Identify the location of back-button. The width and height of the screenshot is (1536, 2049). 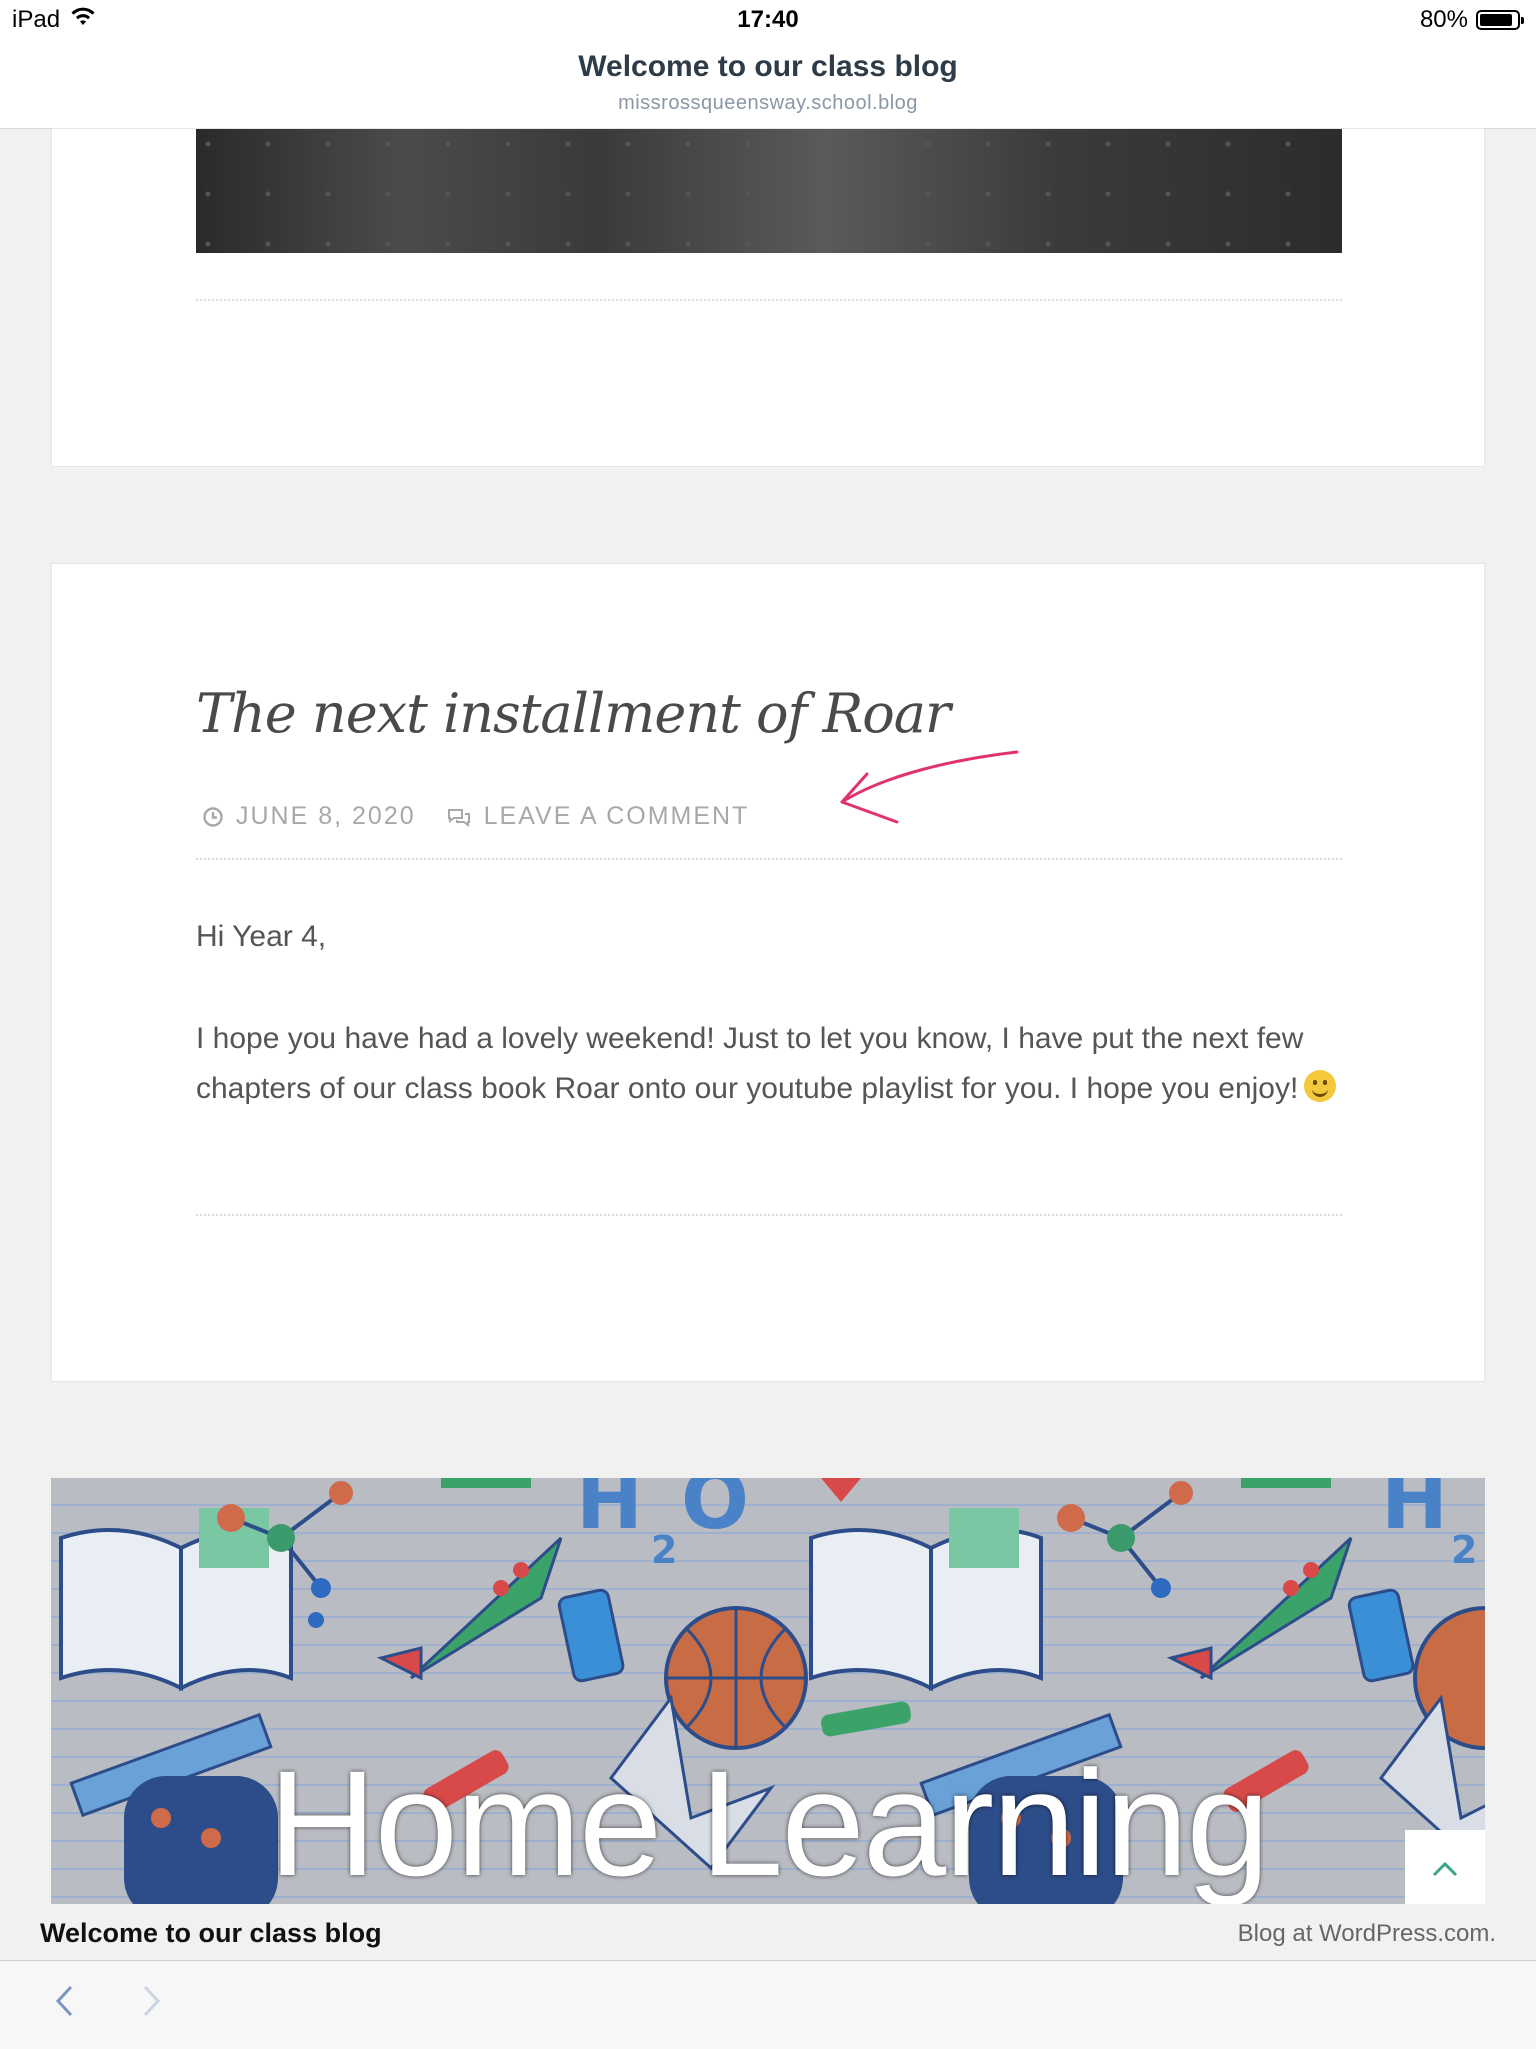
(64, 2001).